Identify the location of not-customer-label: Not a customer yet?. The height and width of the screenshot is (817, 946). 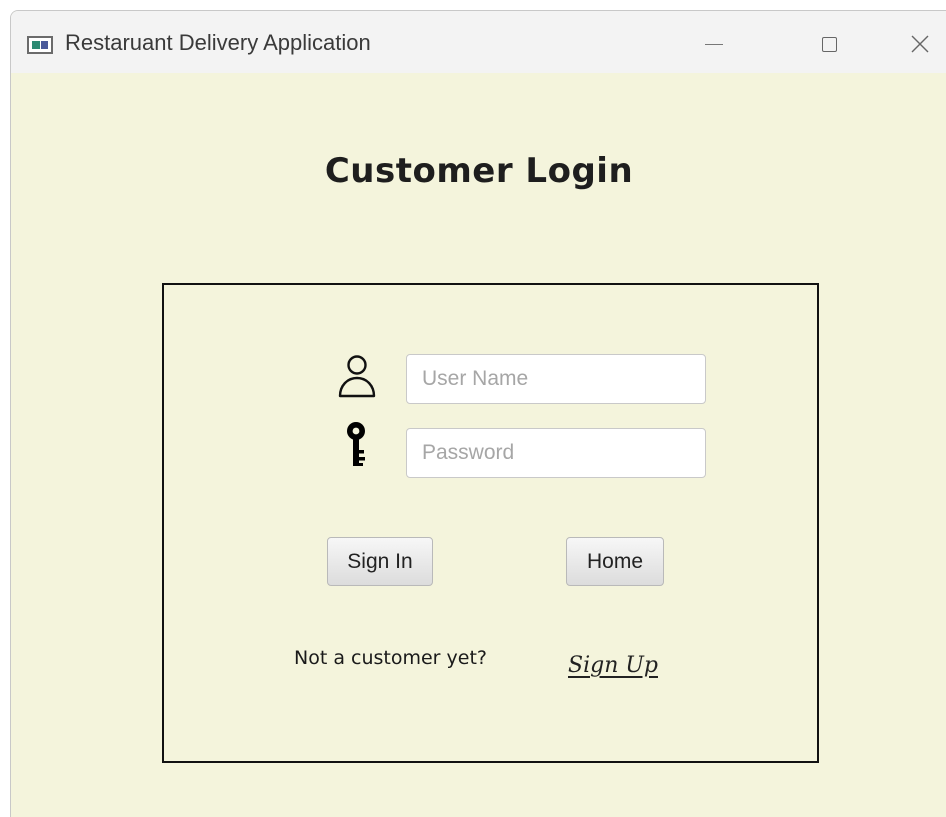
(390, 658).